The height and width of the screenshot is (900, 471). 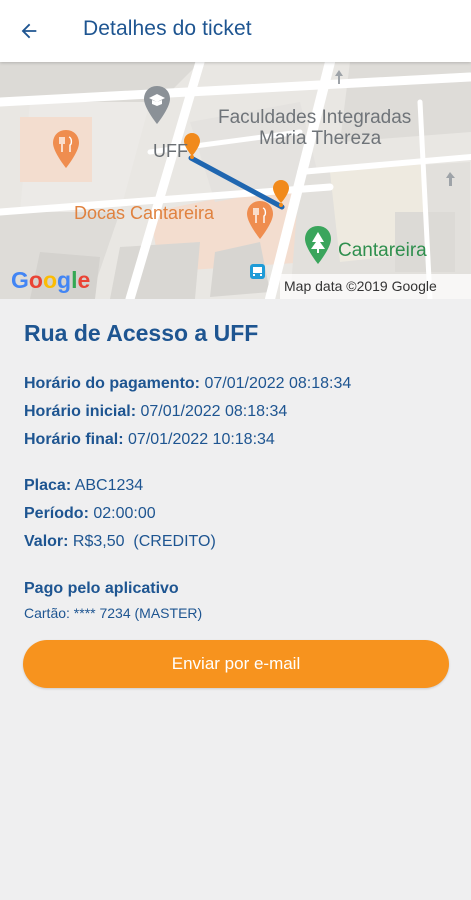 What do you see at coordinates (278, 383) in the screenshot?
I see `payment-time-value: 07/01/2022 08:18:34` at bounding box center [278, 383].